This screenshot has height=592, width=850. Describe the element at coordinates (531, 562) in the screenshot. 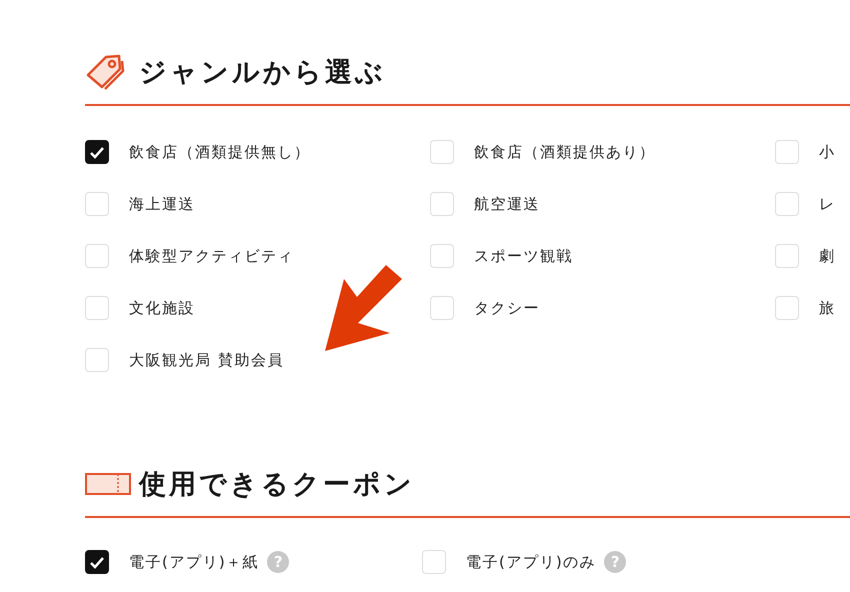

I see `option-label: 電子(アプリ)のみ` at that location.